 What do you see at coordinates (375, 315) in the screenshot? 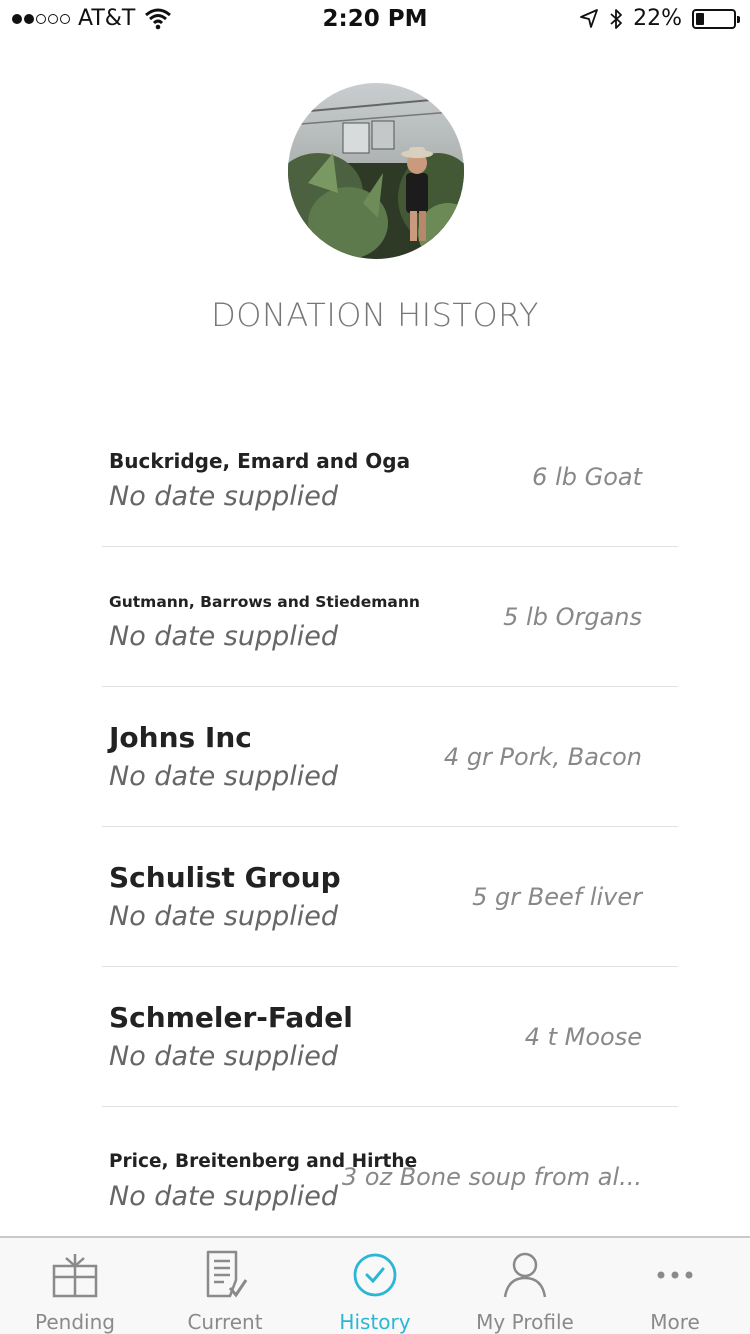
I see `page-title: DONATION HISTORY` at bounding box center [375, 315].